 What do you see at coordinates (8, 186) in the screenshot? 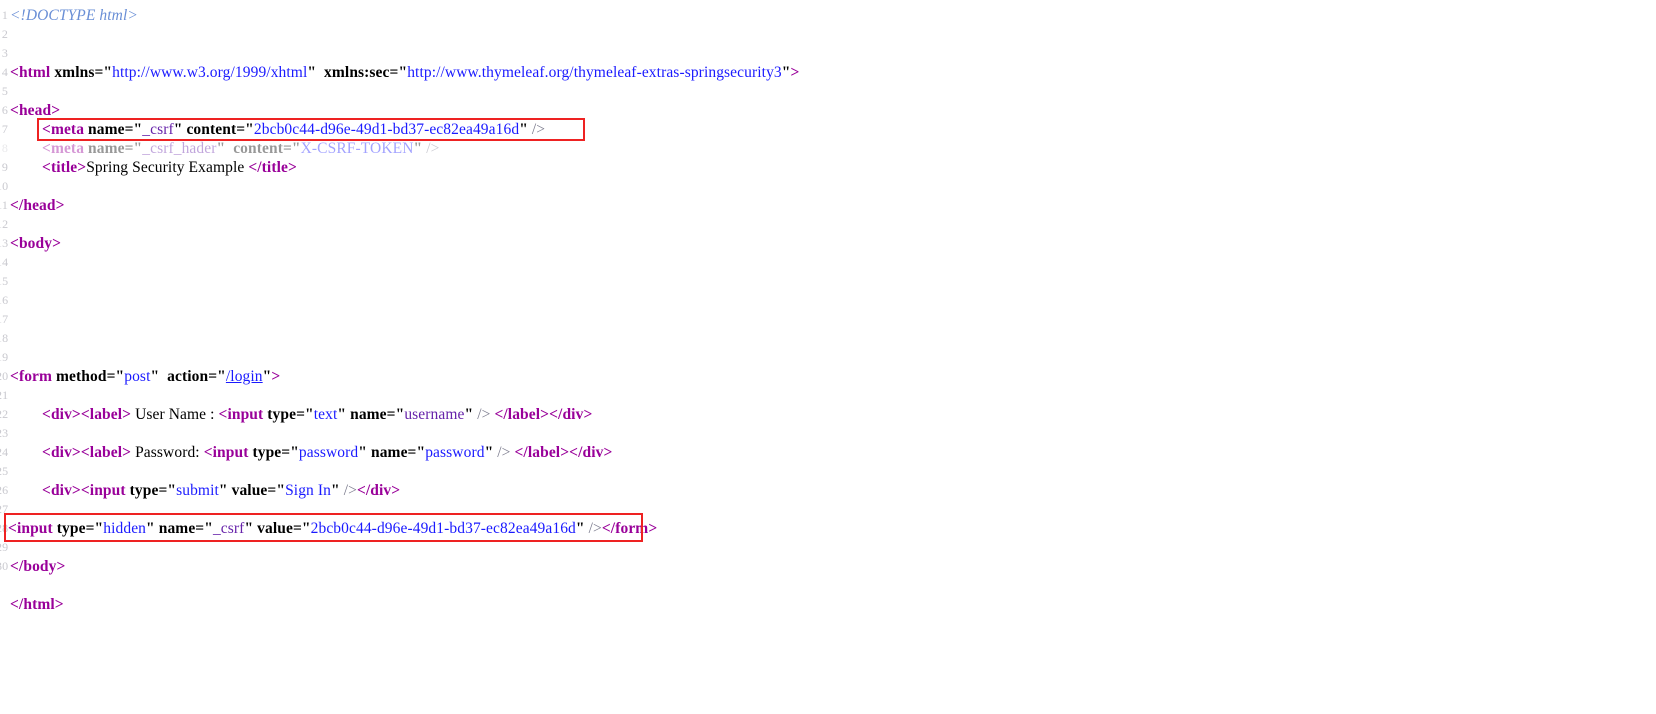
I see `code-line: 10` at bounding box center [8, 186].